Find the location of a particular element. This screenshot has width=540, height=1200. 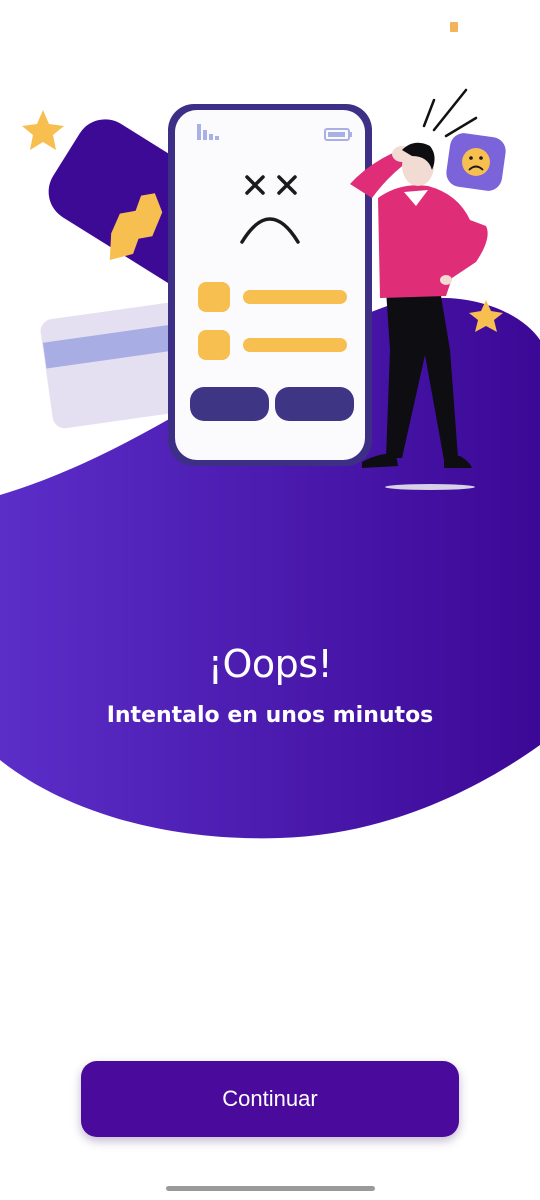

continue-button: Continuar is located at coordinates (270, 1099).